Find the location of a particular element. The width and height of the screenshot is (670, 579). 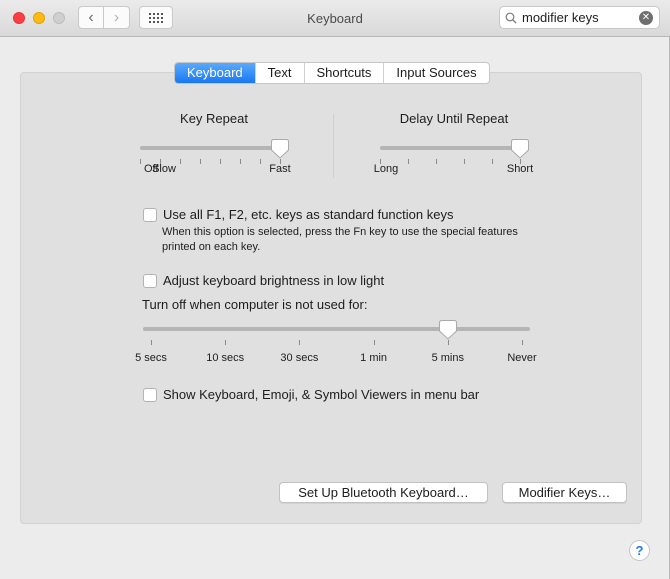

tab-bar: Keyboard Text Shortcuts Input Sources is located at coordinates (332, 73).